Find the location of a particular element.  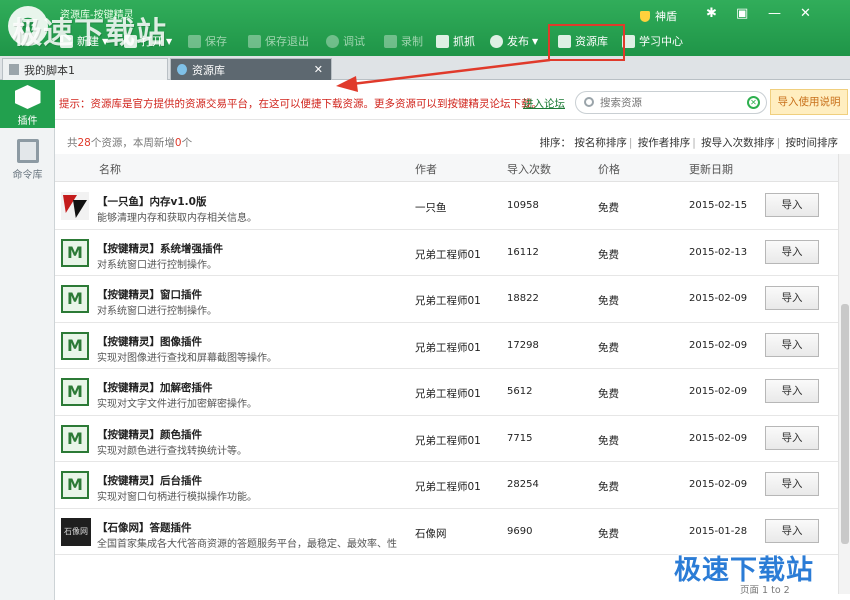

column-name: 名称 is located at coordinates (110, 169).